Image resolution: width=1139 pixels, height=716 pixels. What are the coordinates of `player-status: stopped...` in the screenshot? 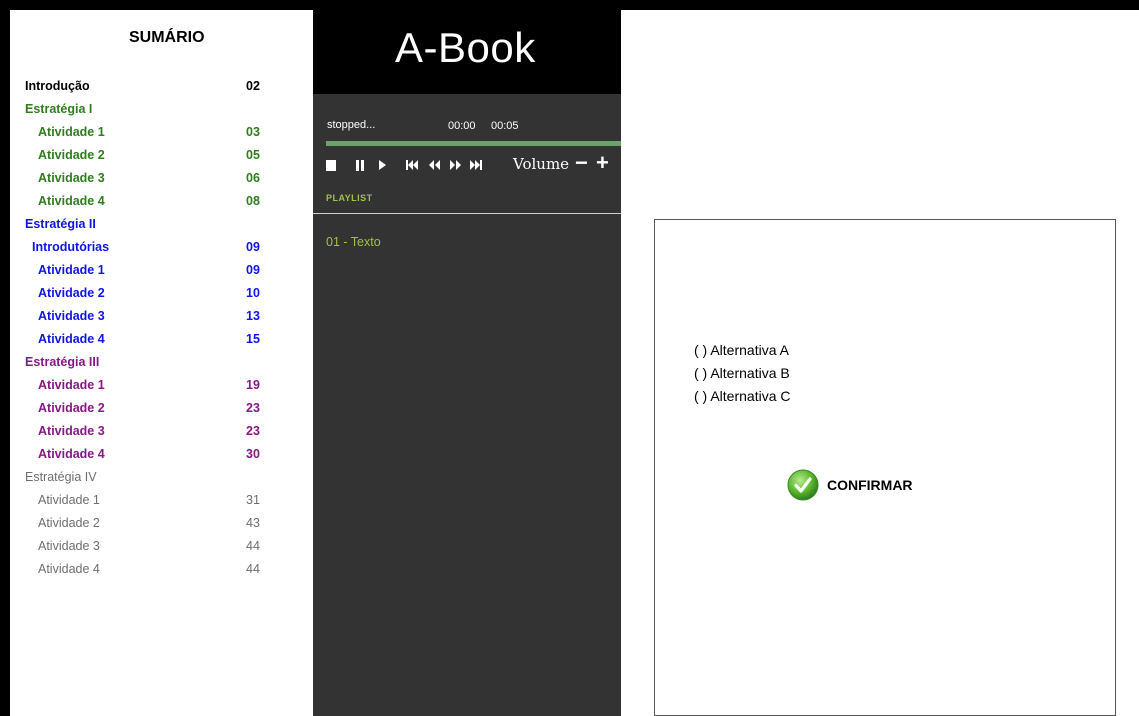 It's located at (351, 125).